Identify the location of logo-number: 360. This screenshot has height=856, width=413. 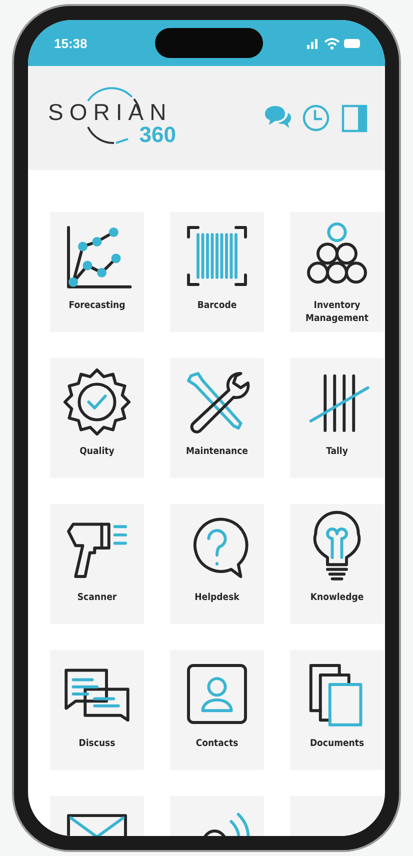
(157, 135).